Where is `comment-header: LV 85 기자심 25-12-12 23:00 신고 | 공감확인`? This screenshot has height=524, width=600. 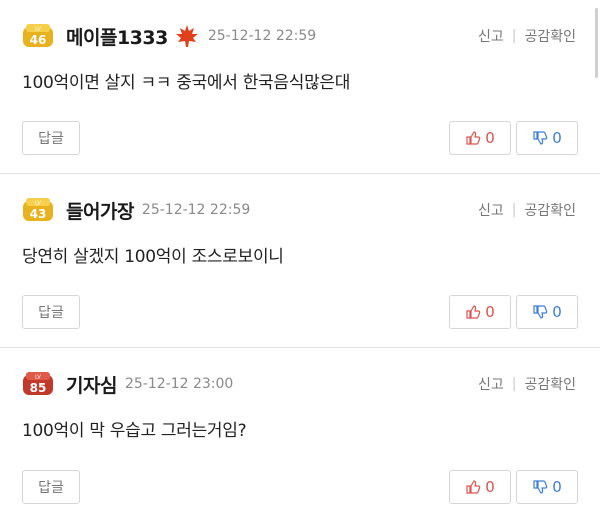 comment-header: LV 85 기자심 25-12-12 23:00 신고 | 공감확인 is located at coordinates (299, 384).